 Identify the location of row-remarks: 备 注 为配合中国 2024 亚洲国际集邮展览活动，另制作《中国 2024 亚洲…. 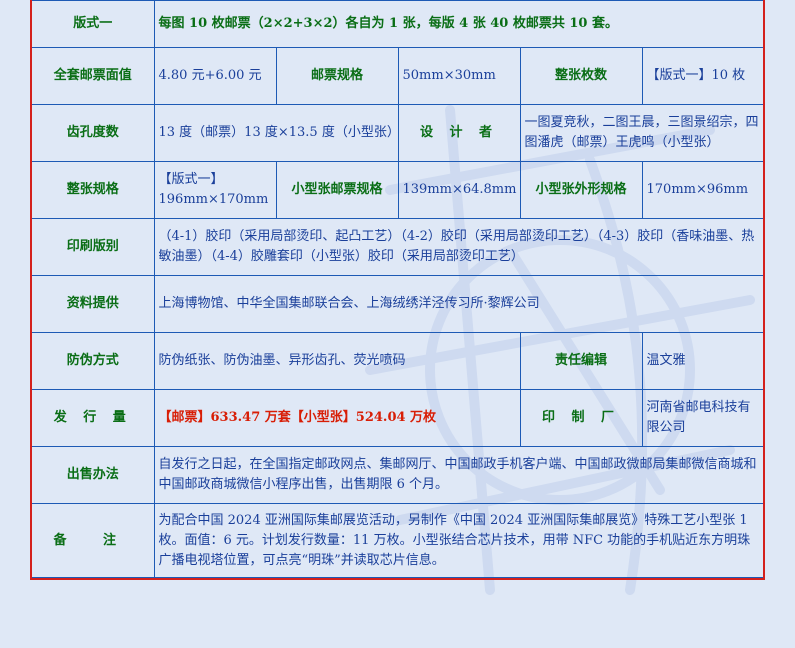
(398, 540).